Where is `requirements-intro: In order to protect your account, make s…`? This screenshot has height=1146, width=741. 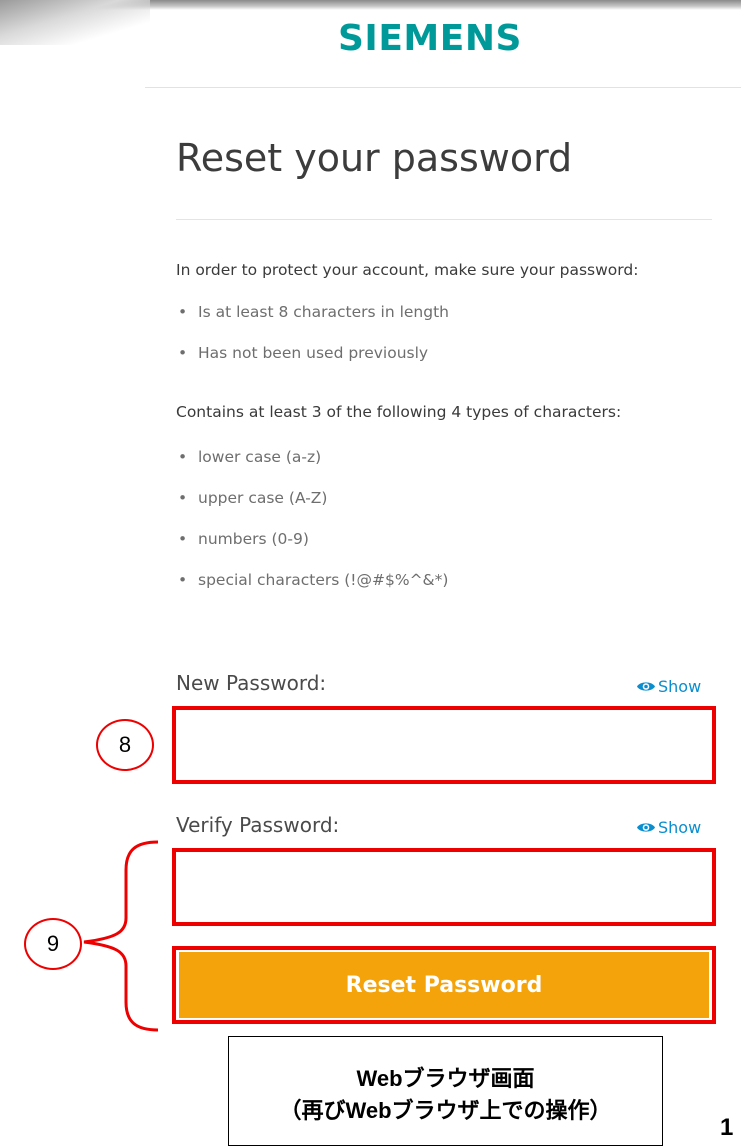
requirements-intro: In order to protect your account, make s… is located at coordinates (407, 270).